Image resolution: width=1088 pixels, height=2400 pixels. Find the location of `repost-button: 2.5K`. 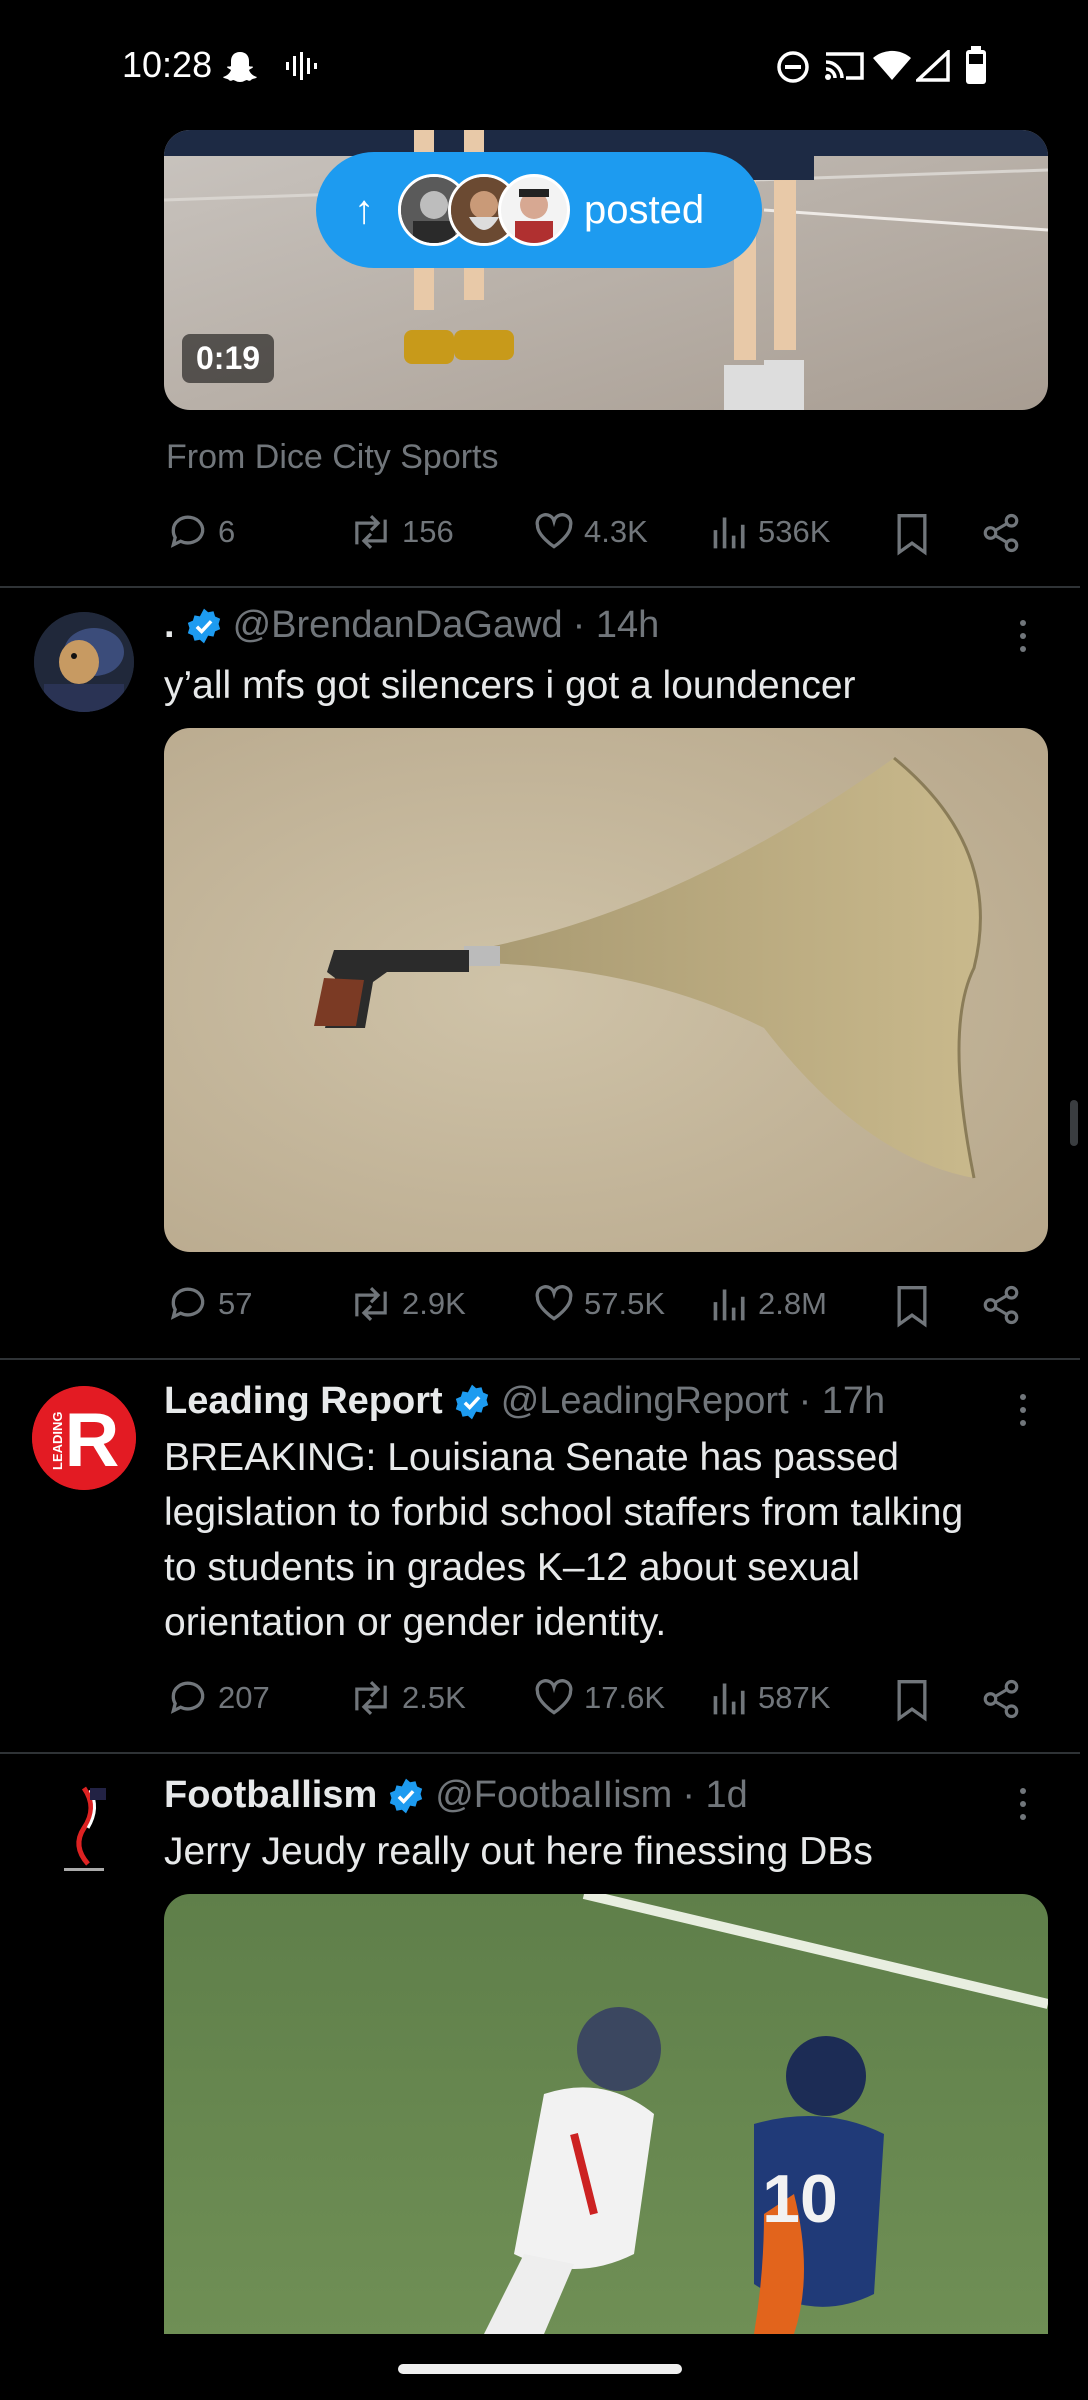

repost-button: 2.5K is located at coordinates (407, 1698).